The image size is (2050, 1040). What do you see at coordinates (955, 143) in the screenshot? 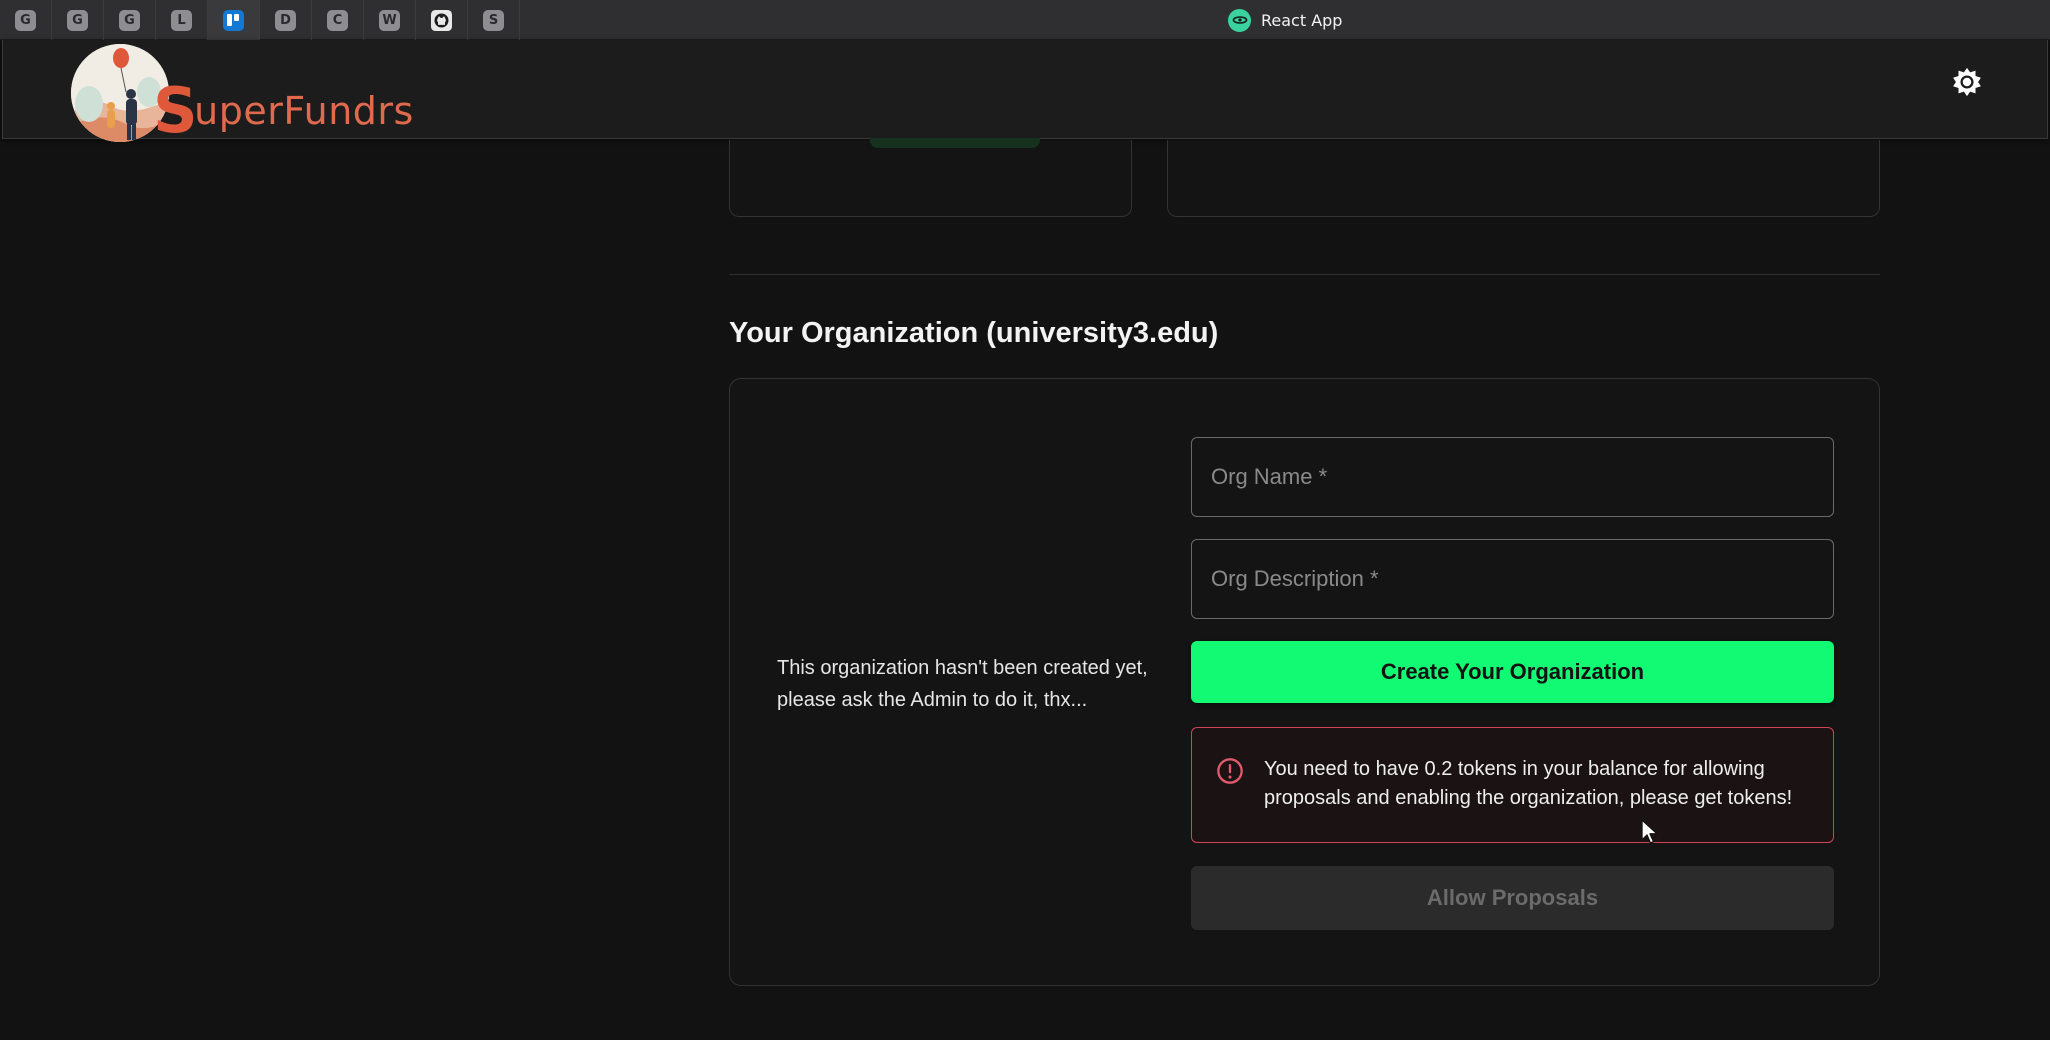
I see `status-chip` at bounding box center [955, 143].